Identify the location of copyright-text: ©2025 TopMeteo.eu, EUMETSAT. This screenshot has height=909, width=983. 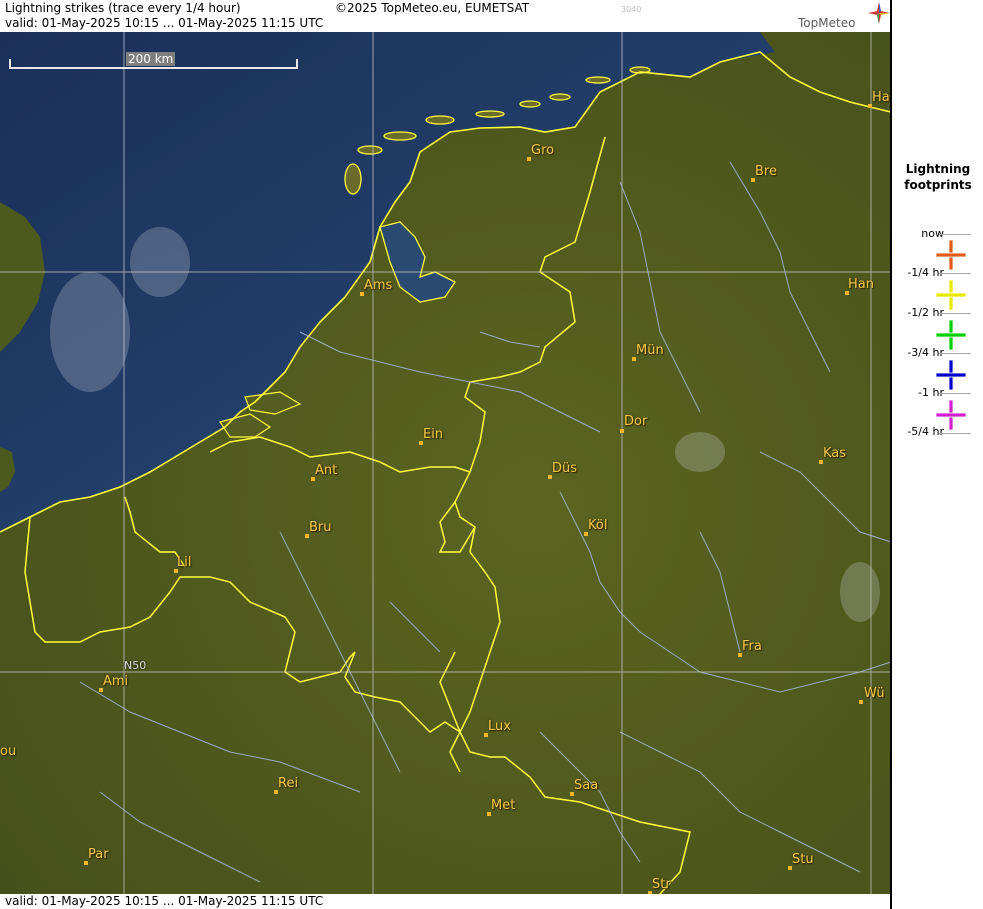
(432, 8).